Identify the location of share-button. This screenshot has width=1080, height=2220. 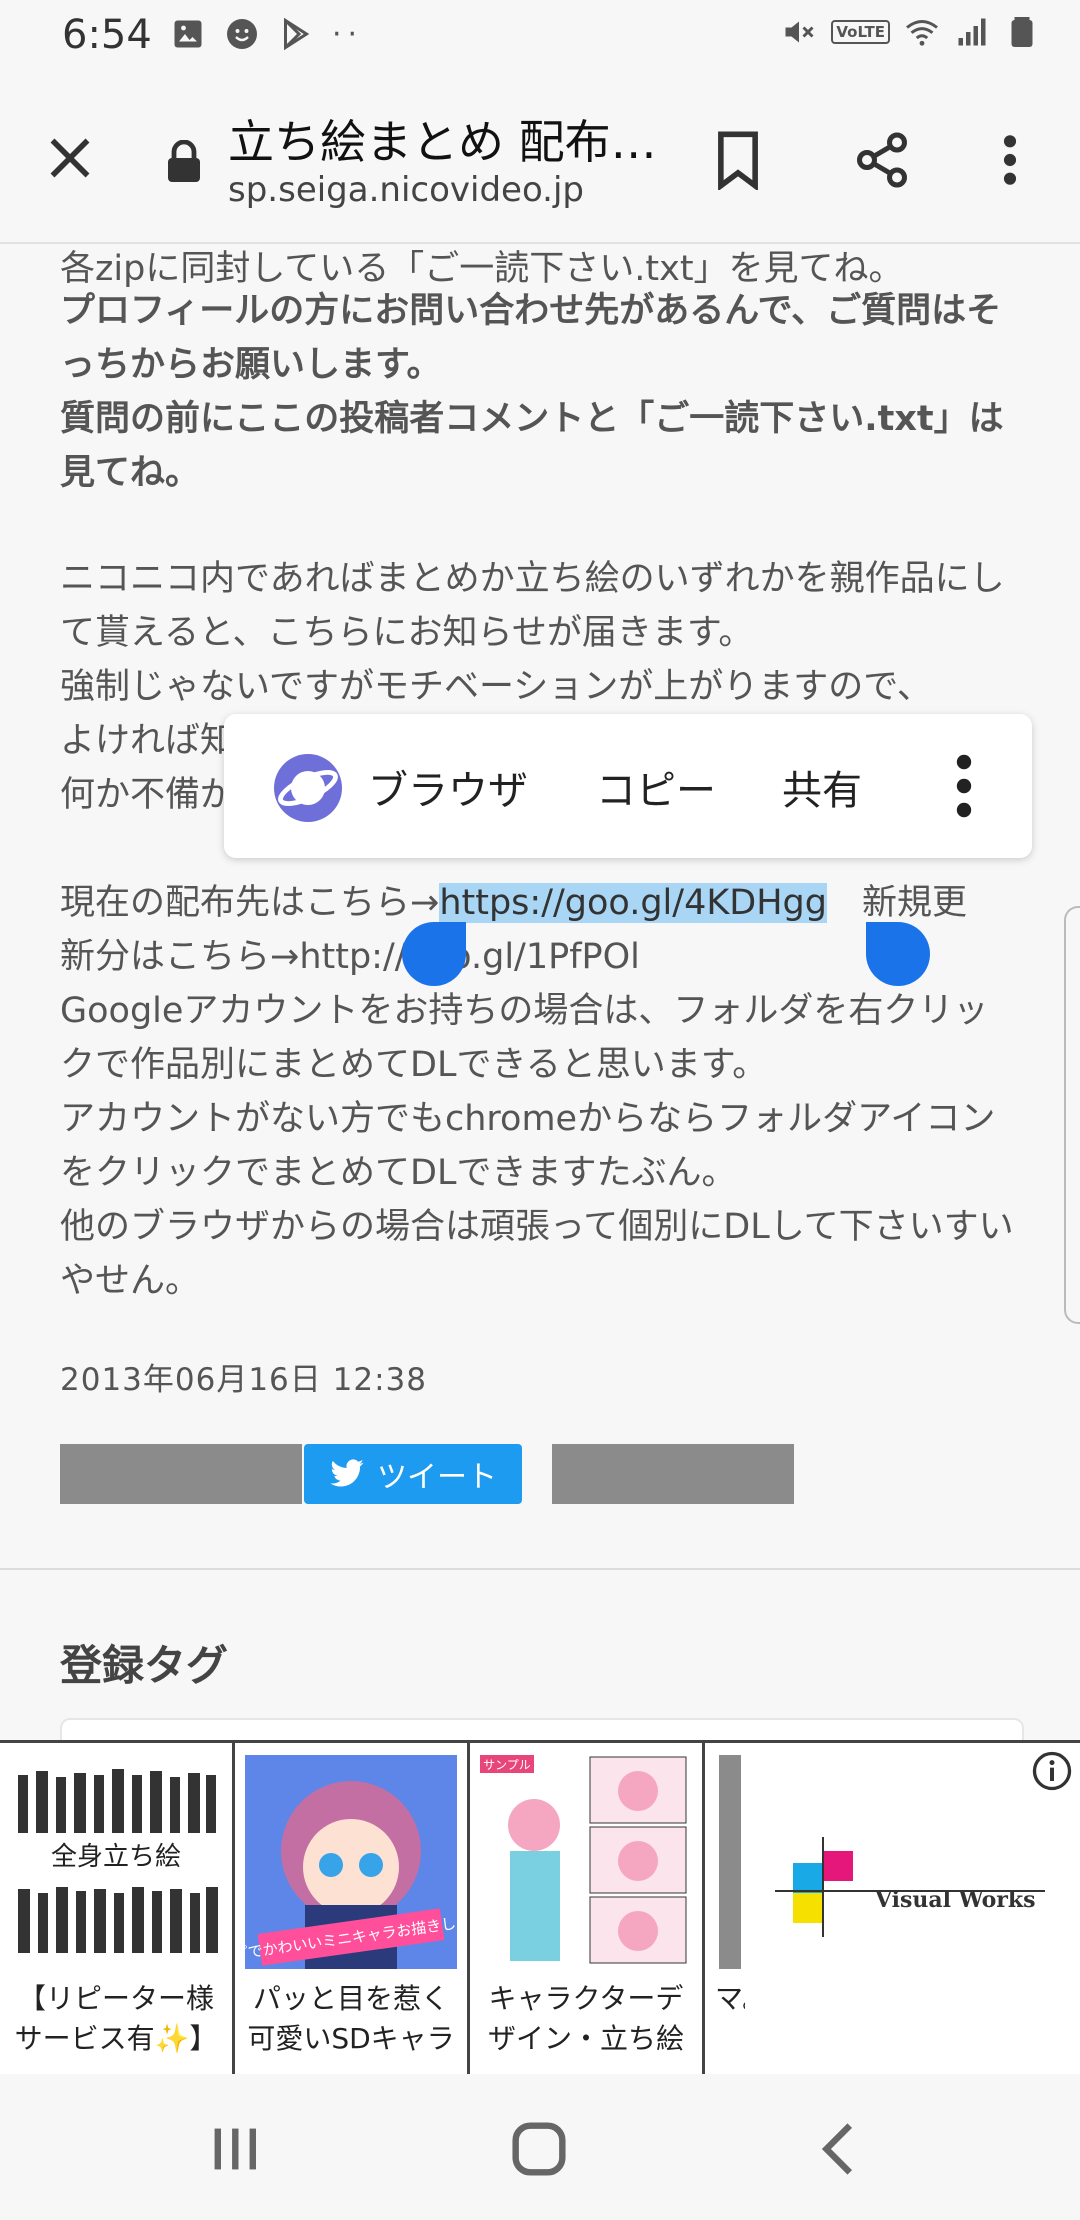
(882, 160).